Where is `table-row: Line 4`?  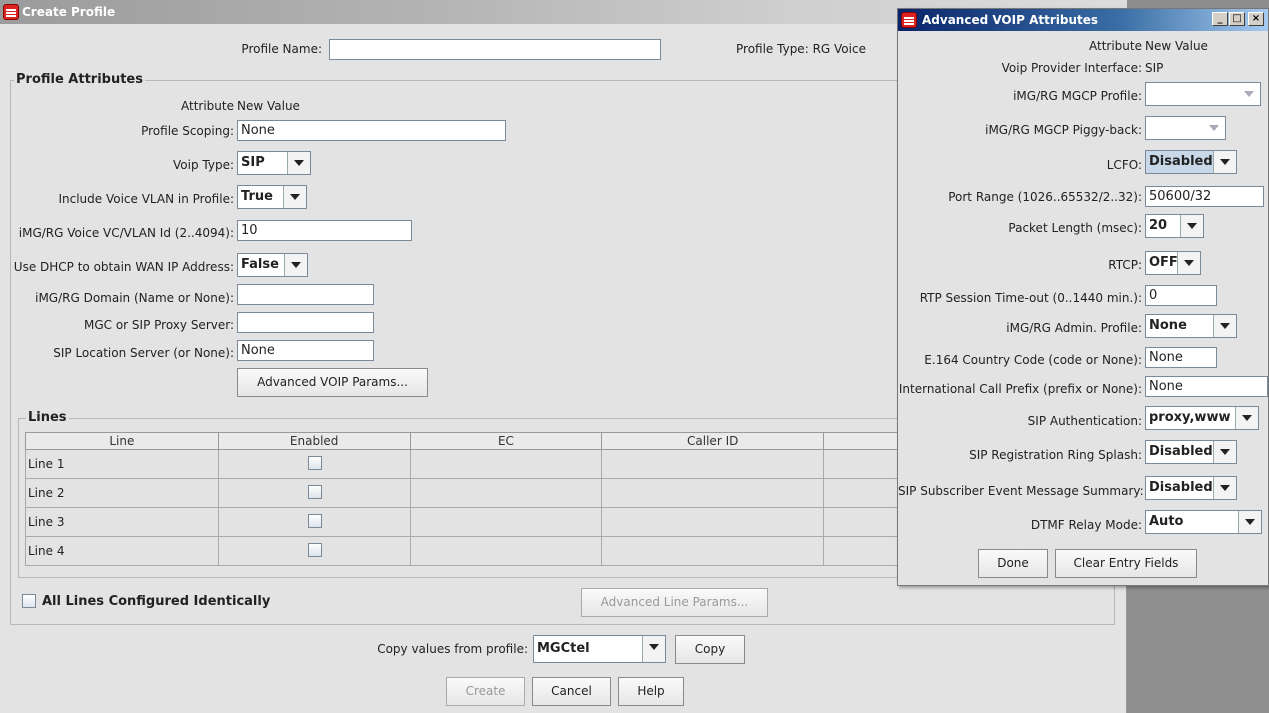
table-row: Line 4 is located at coordinates (465, 551).